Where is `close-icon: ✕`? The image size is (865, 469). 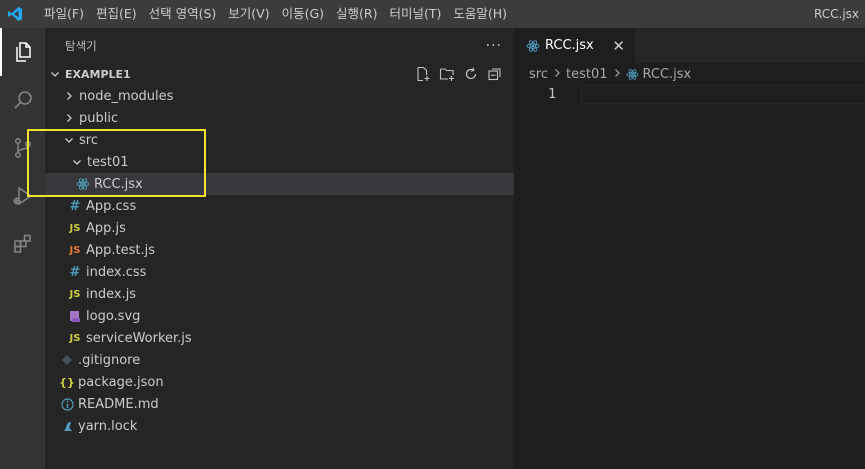
close-icon: ✕ is located at coordinates (618, 46).